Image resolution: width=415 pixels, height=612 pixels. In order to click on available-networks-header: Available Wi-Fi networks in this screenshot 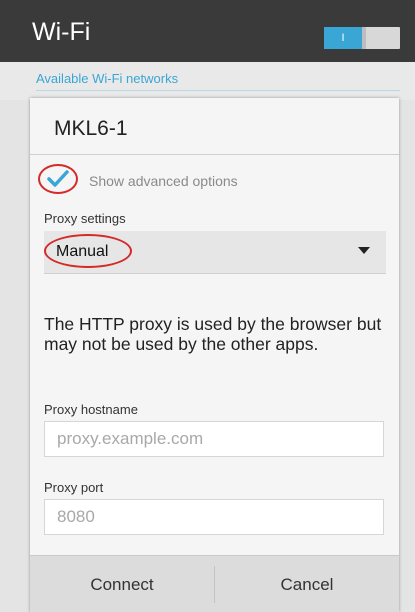, I will do `click(107, 78)`.